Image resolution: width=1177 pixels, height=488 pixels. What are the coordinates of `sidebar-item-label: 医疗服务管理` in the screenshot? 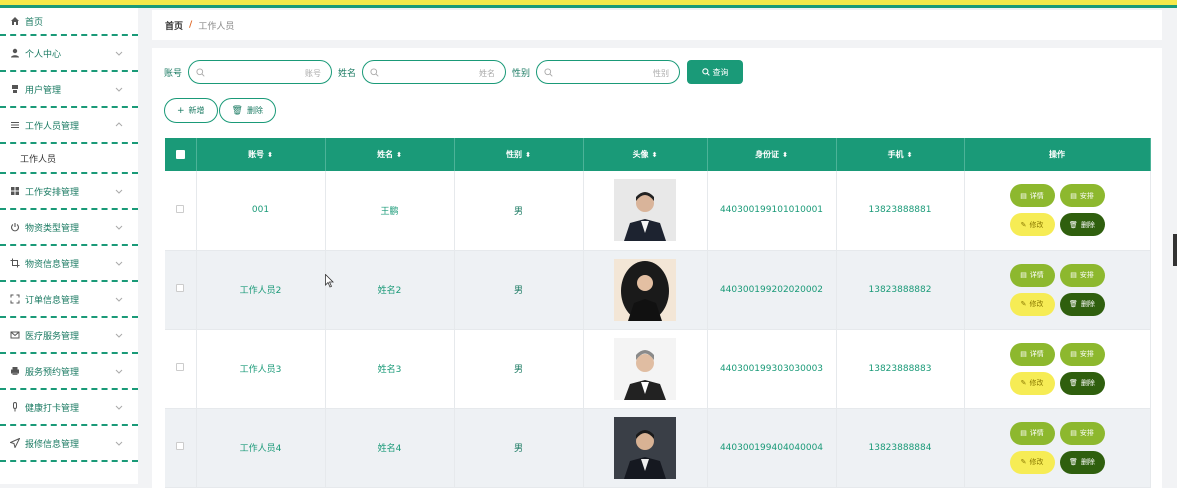 It's located at (52, 336).